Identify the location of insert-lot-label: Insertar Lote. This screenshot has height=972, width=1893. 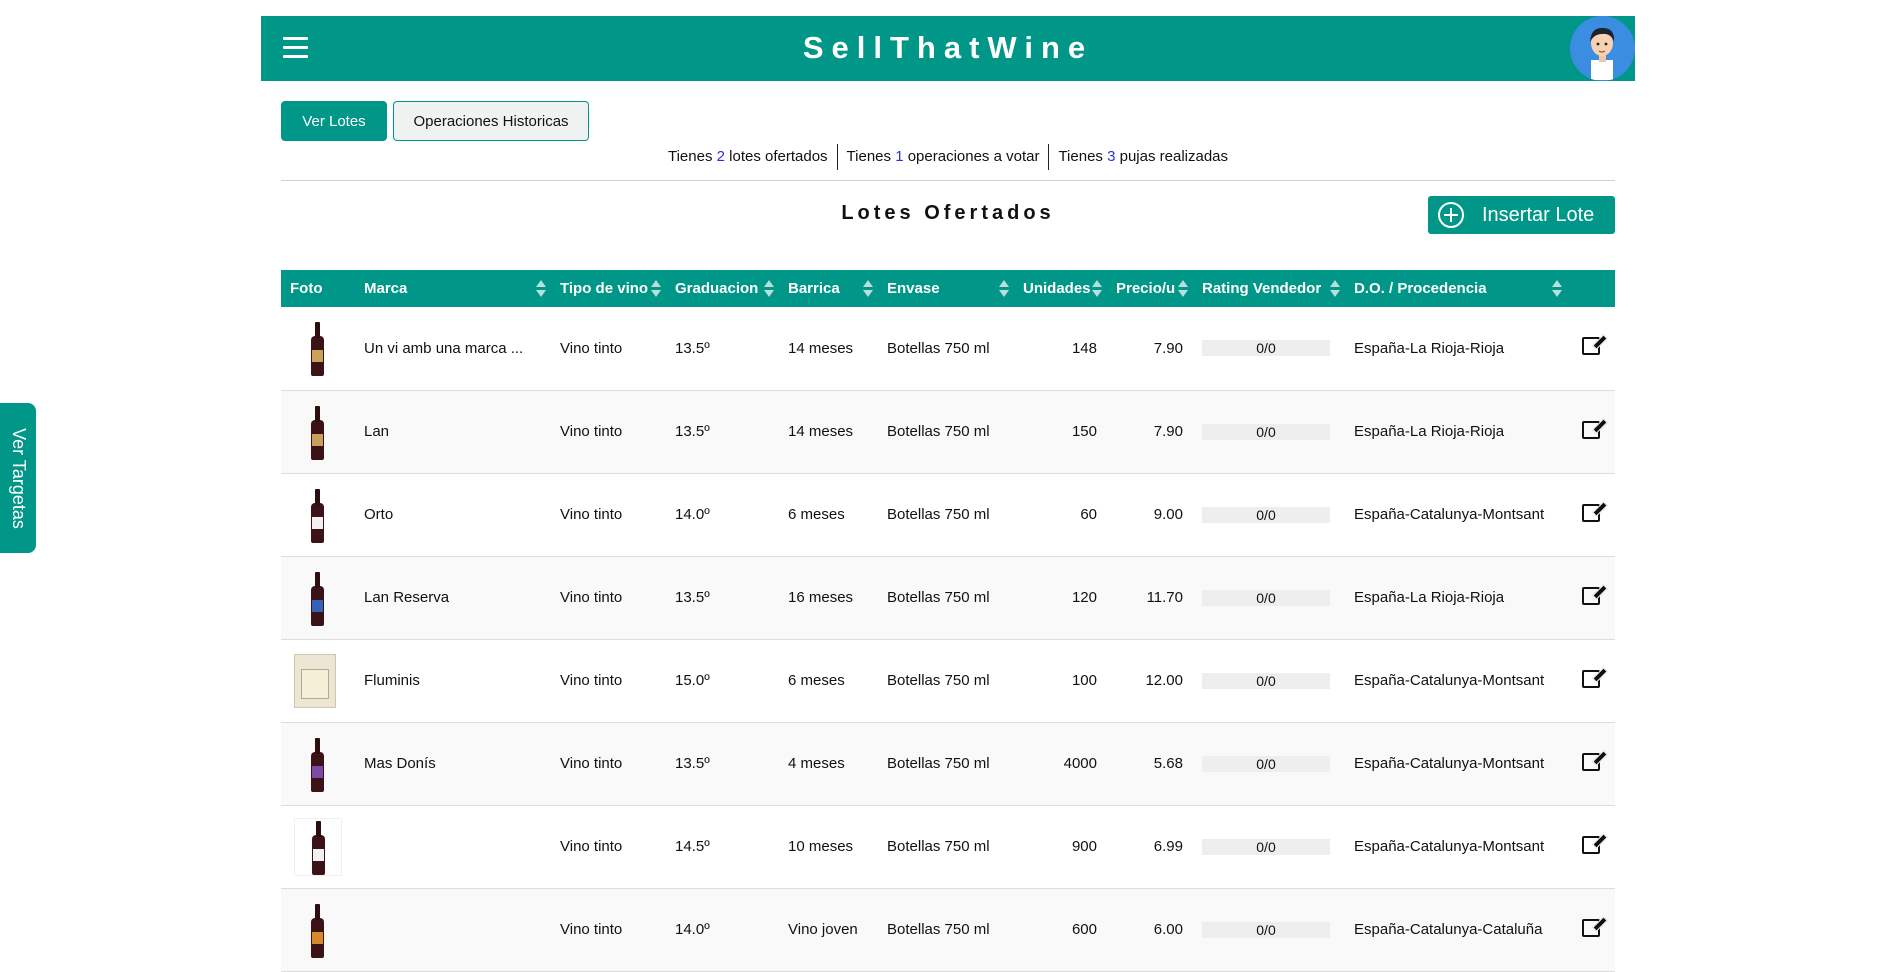
(1538, 214).